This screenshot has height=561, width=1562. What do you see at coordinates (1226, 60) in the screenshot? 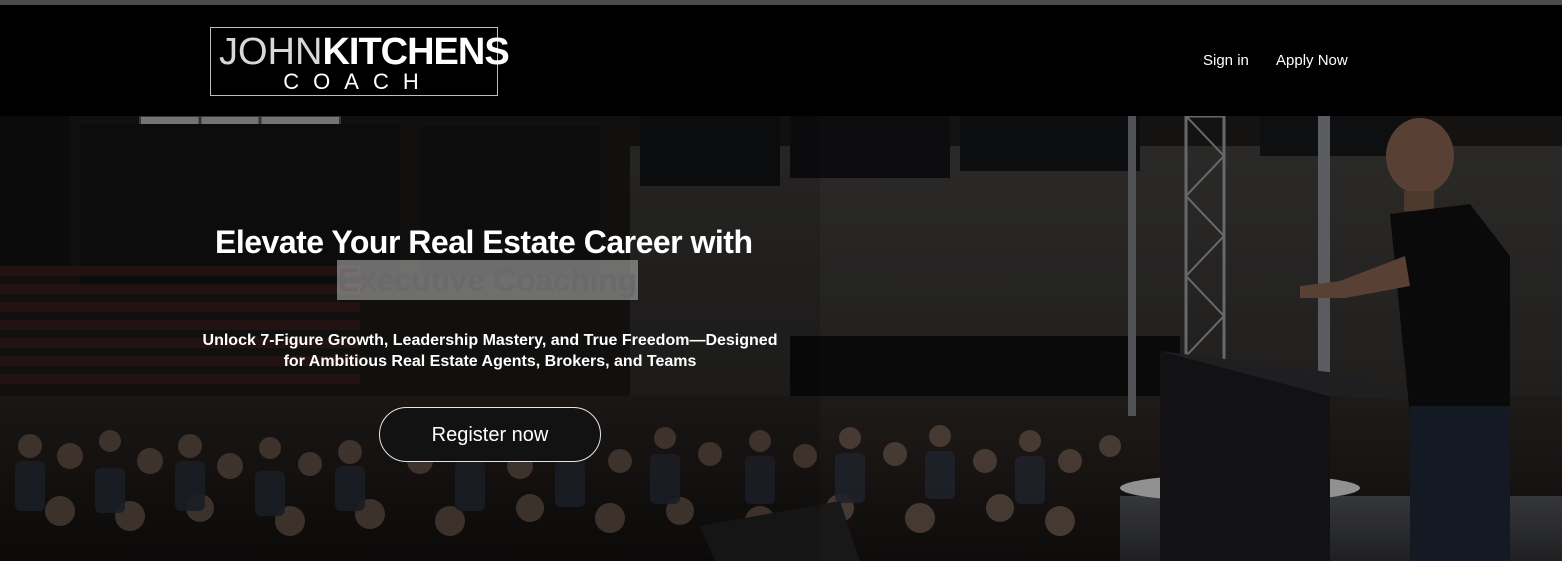
I see `nav-signin-link: Sign in` at bounding box center [1226, 60].